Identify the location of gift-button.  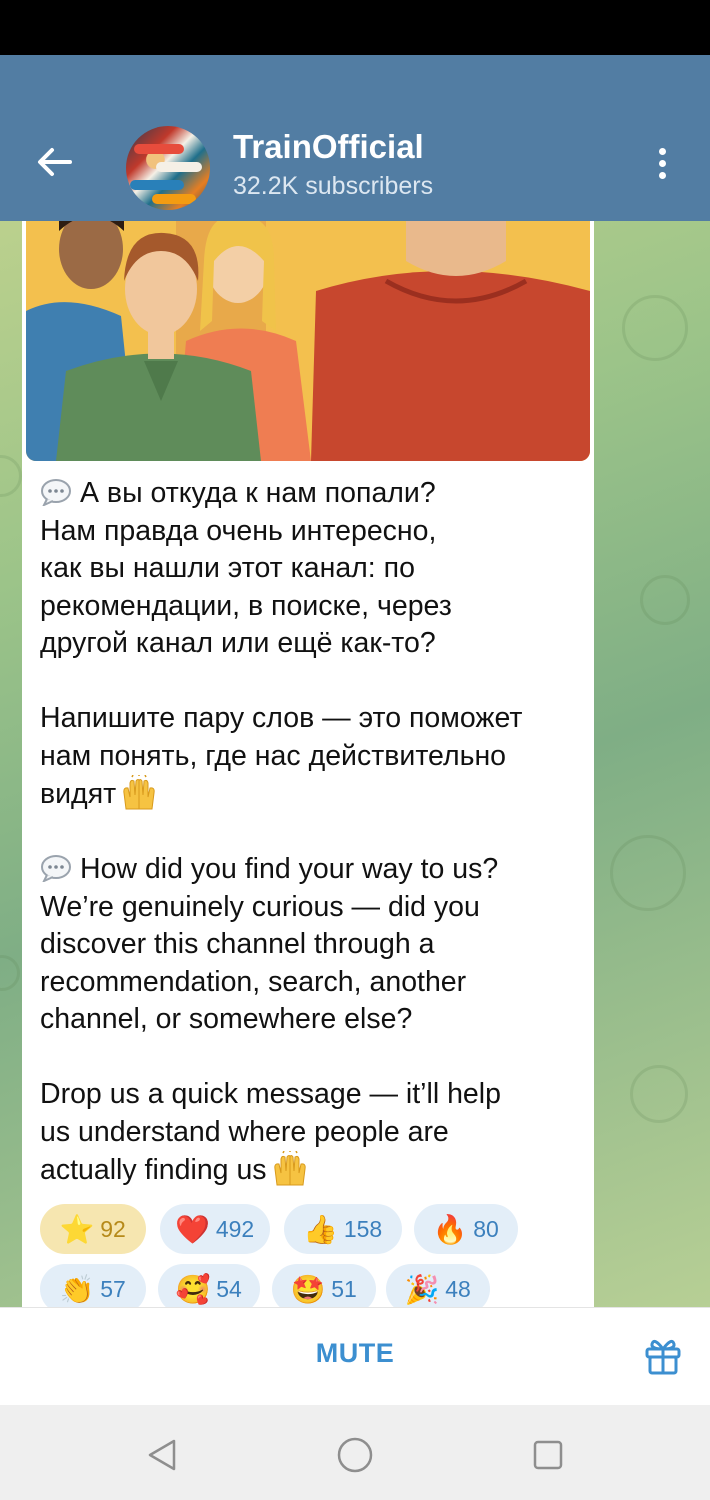
(663, 1356).